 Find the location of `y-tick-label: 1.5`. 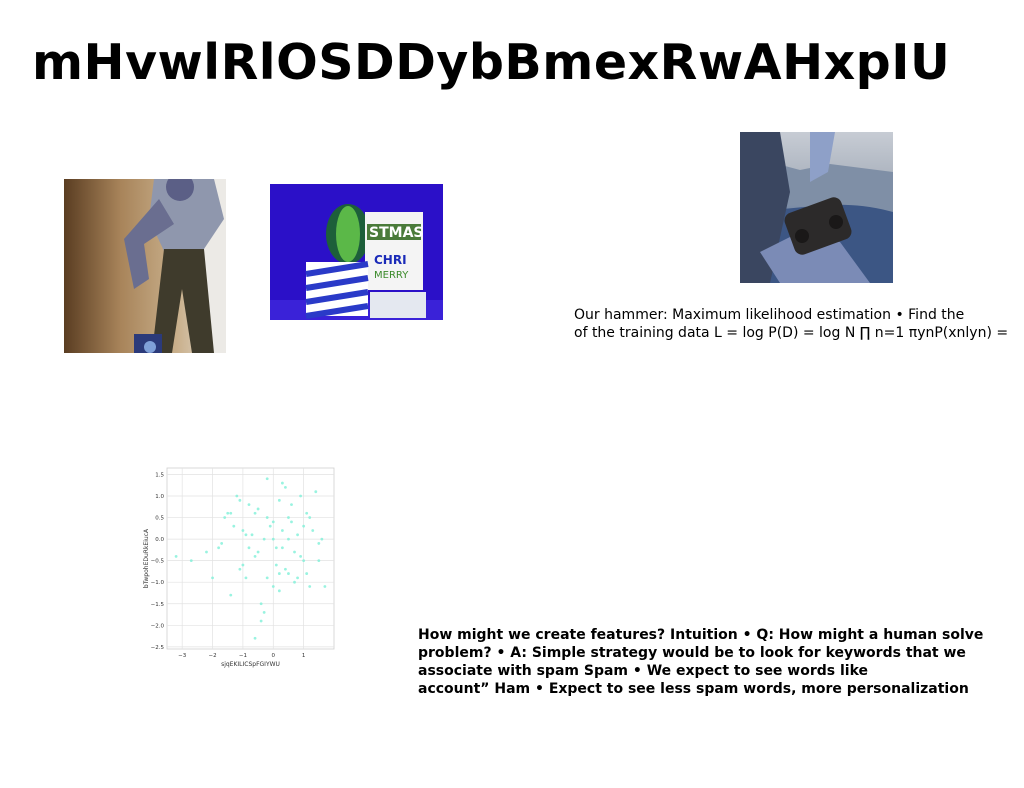

y-tick-label: 1.5 is located at coordinates (159, 475).